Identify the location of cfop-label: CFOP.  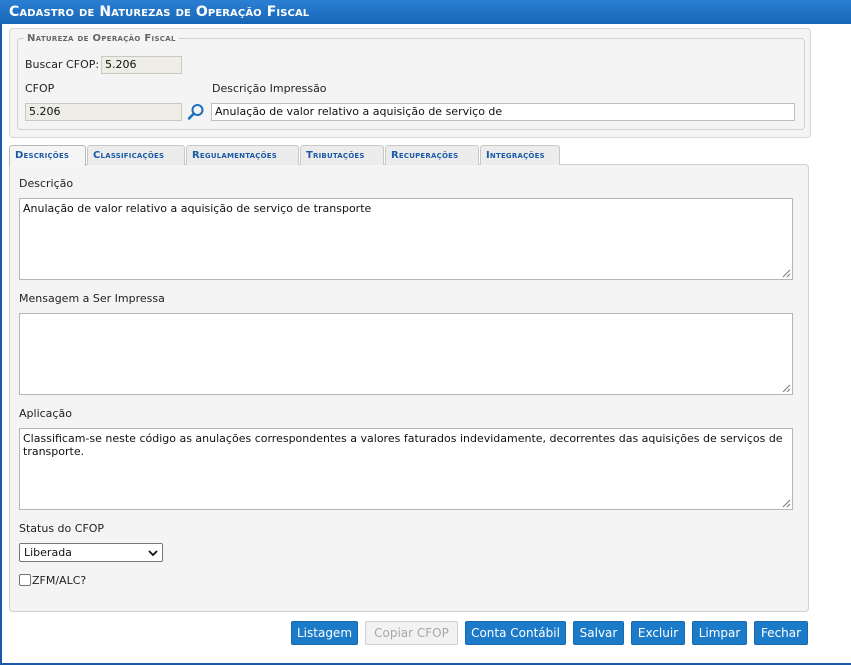
(40, 88).